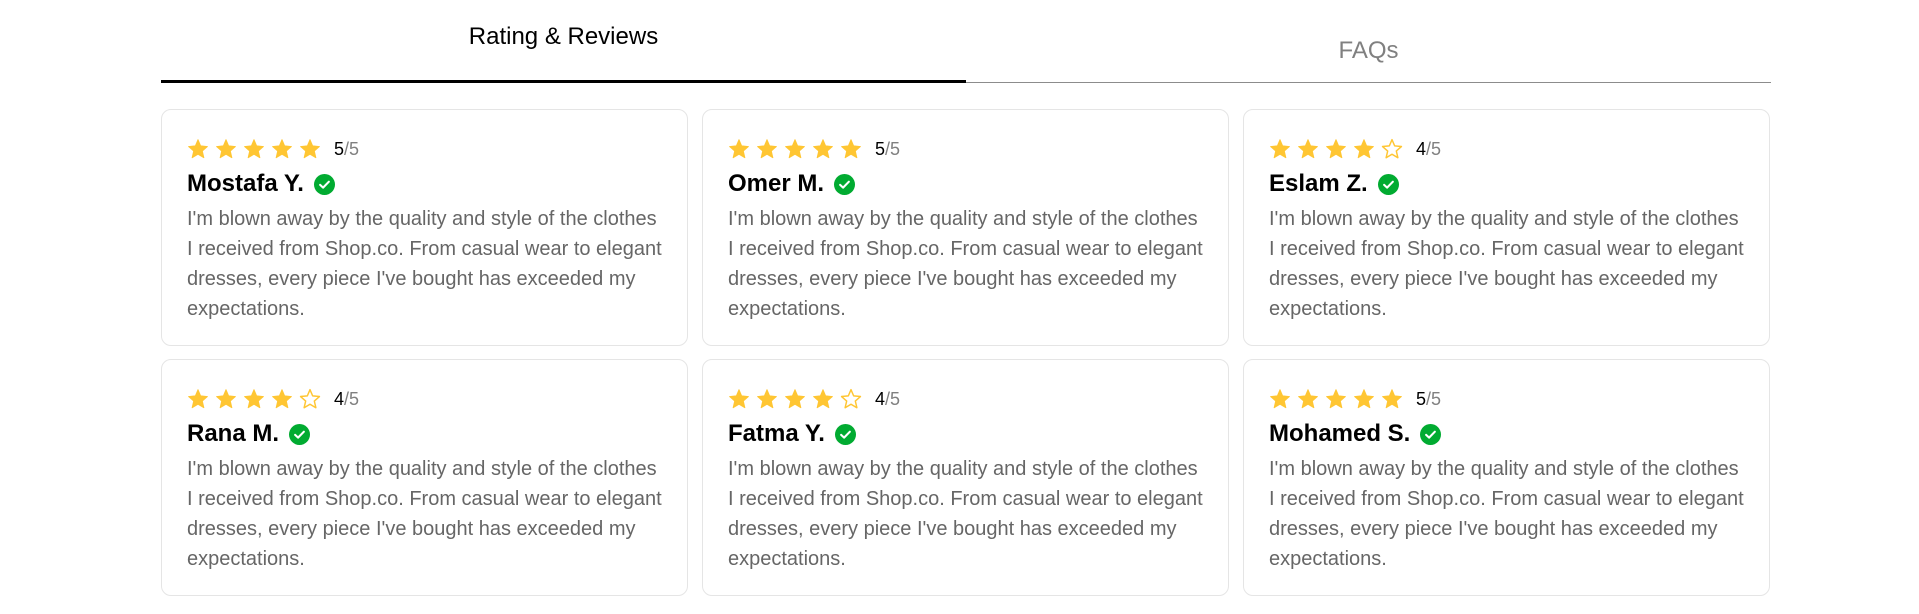 The width and height of the screenshot is (1919, 614). Describe the element at coordinates (1506, 184) in the screenshot. I see `reviewer-row: Eslam Z.` at that location.